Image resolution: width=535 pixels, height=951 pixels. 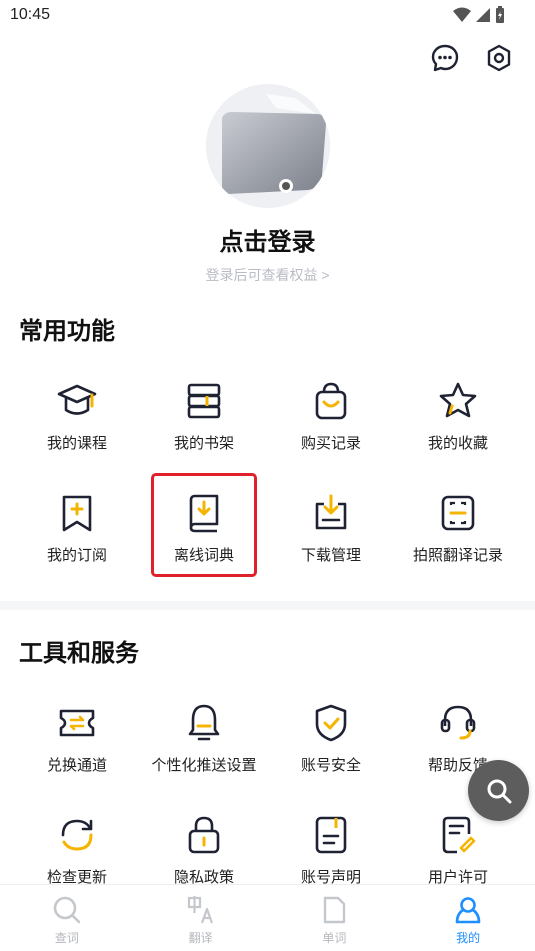 What do you see at coordinates (500, 14) in the screenshot?
I see `battery-icon` at bounding box center [500, 14].